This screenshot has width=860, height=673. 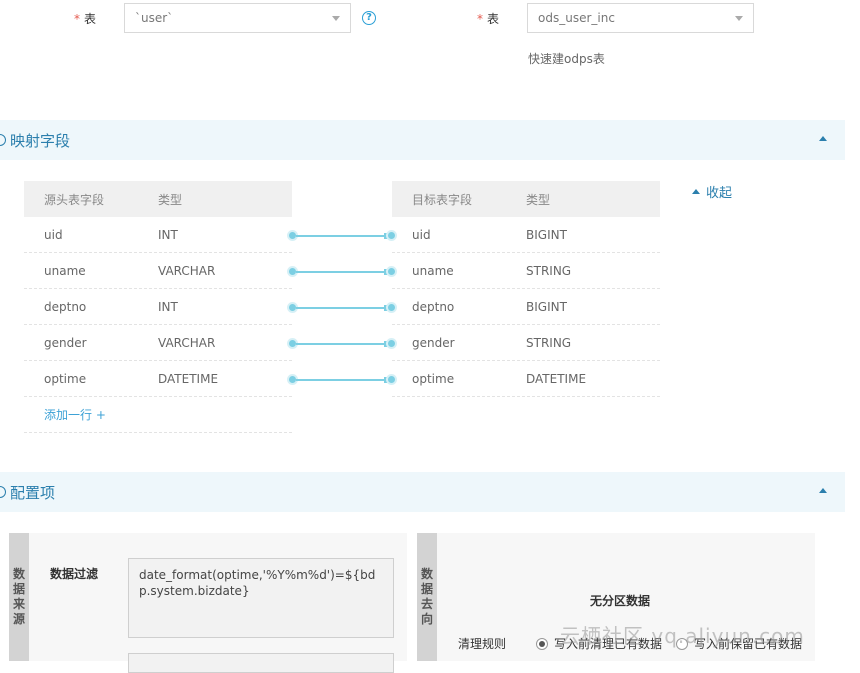 What do you see at coordinates (682, 636) in the screenshot?
I see `watermark: 云栖社区 yq.aliyun.com` at bounding box center [682, 636].